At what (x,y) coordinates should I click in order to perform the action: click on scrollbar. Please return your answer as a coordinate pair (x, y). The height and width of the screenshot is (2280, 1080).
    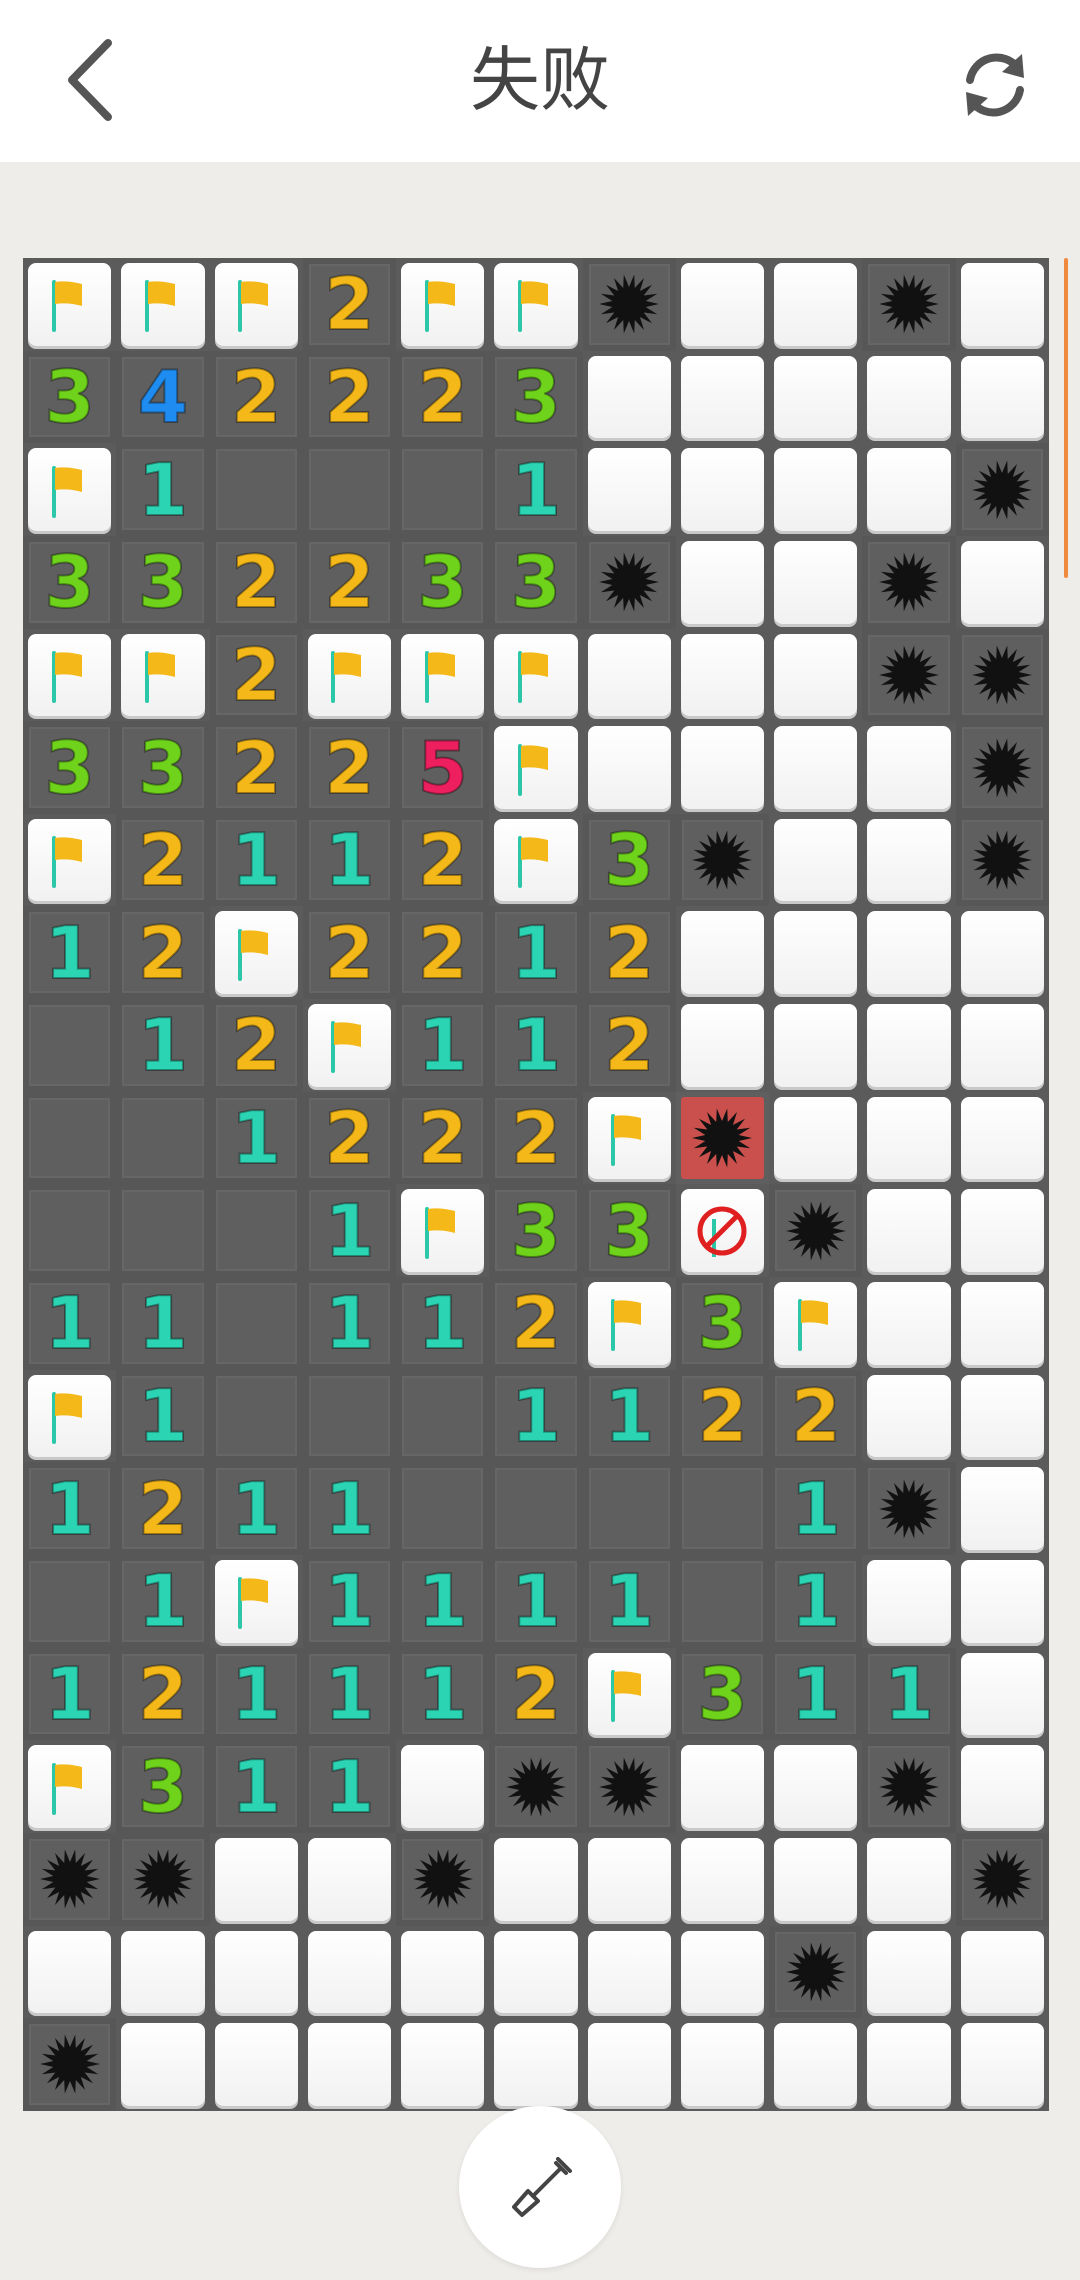
    Looking at the image, I should click on (1066, 418).